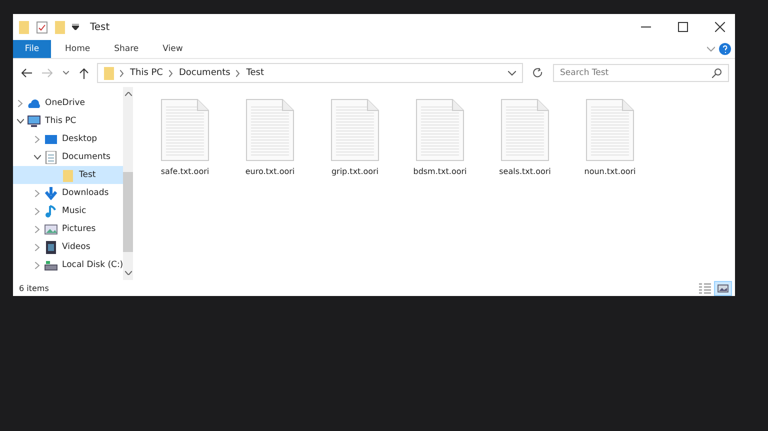 The height and width of the screenshot is (431, 768). What do you see at coordinates (128, 212) in the screenshot?
I see `scrollbar-thumb` at bounding box center [128, 212].